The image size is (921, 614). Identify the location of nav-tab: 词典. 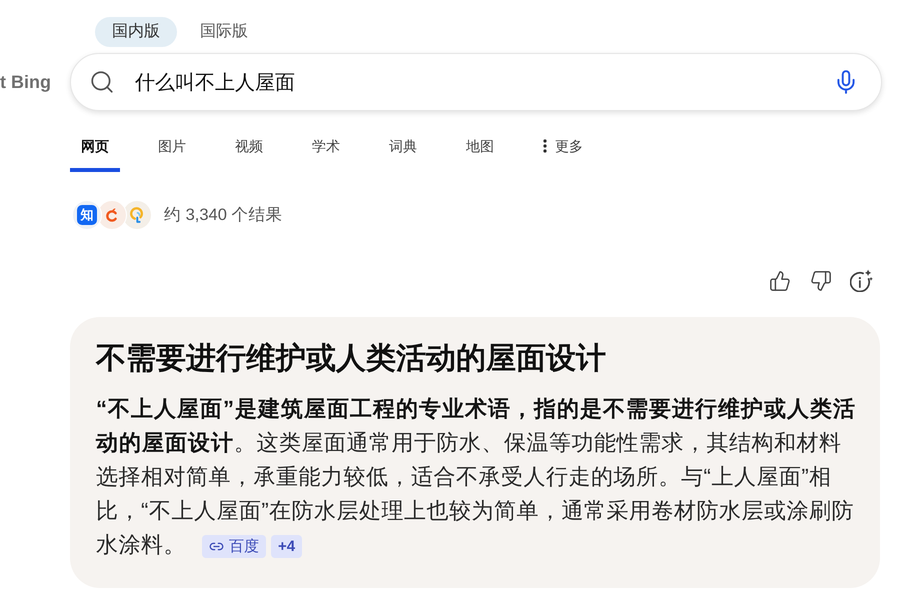
(403, 147).